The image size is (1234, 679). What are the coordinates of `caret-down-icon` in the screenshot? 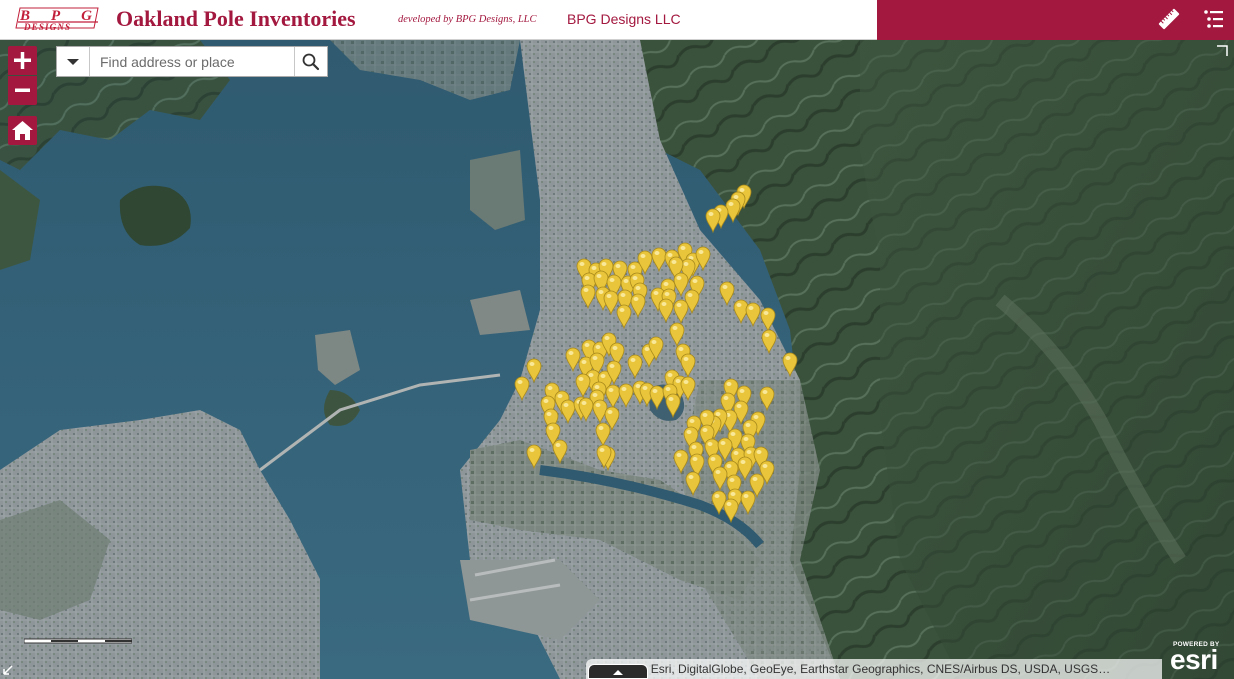 It's located at (73, 62).